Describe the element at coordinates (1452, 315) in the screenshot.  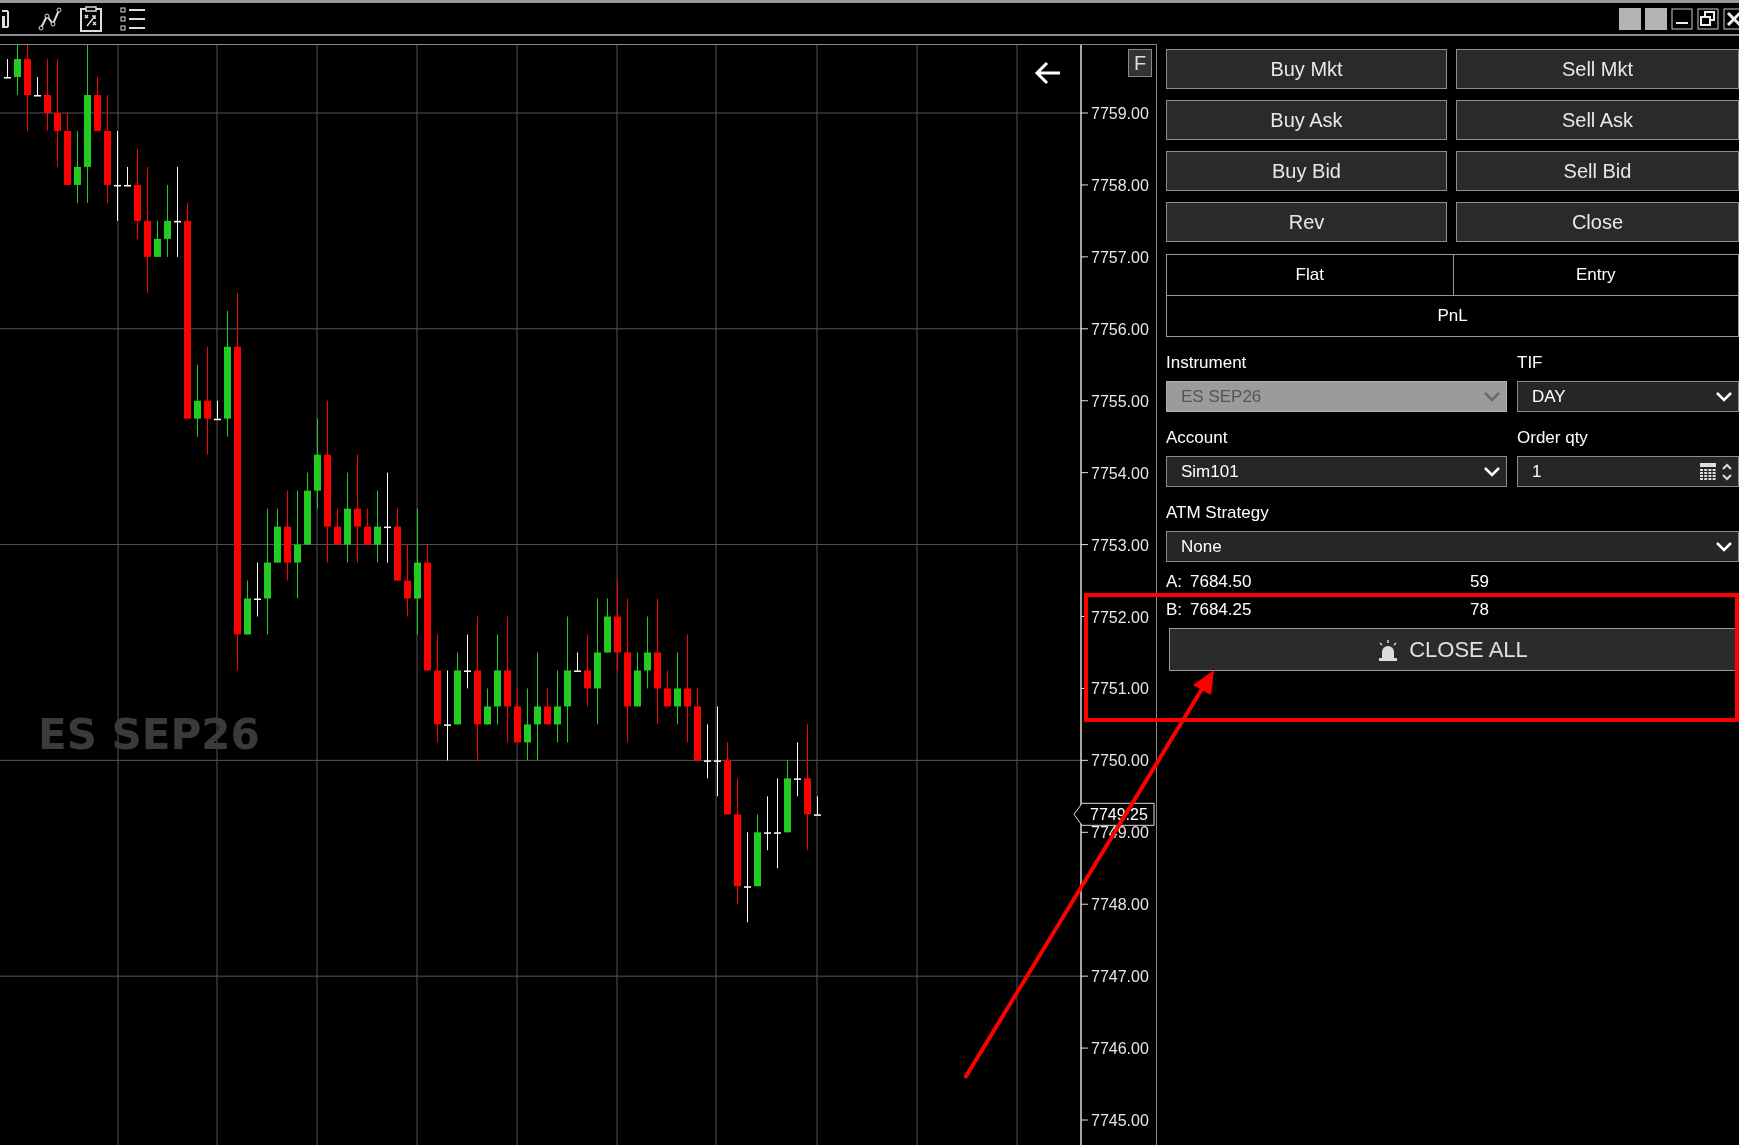
I see `pnl-cell: PnL` at that location.